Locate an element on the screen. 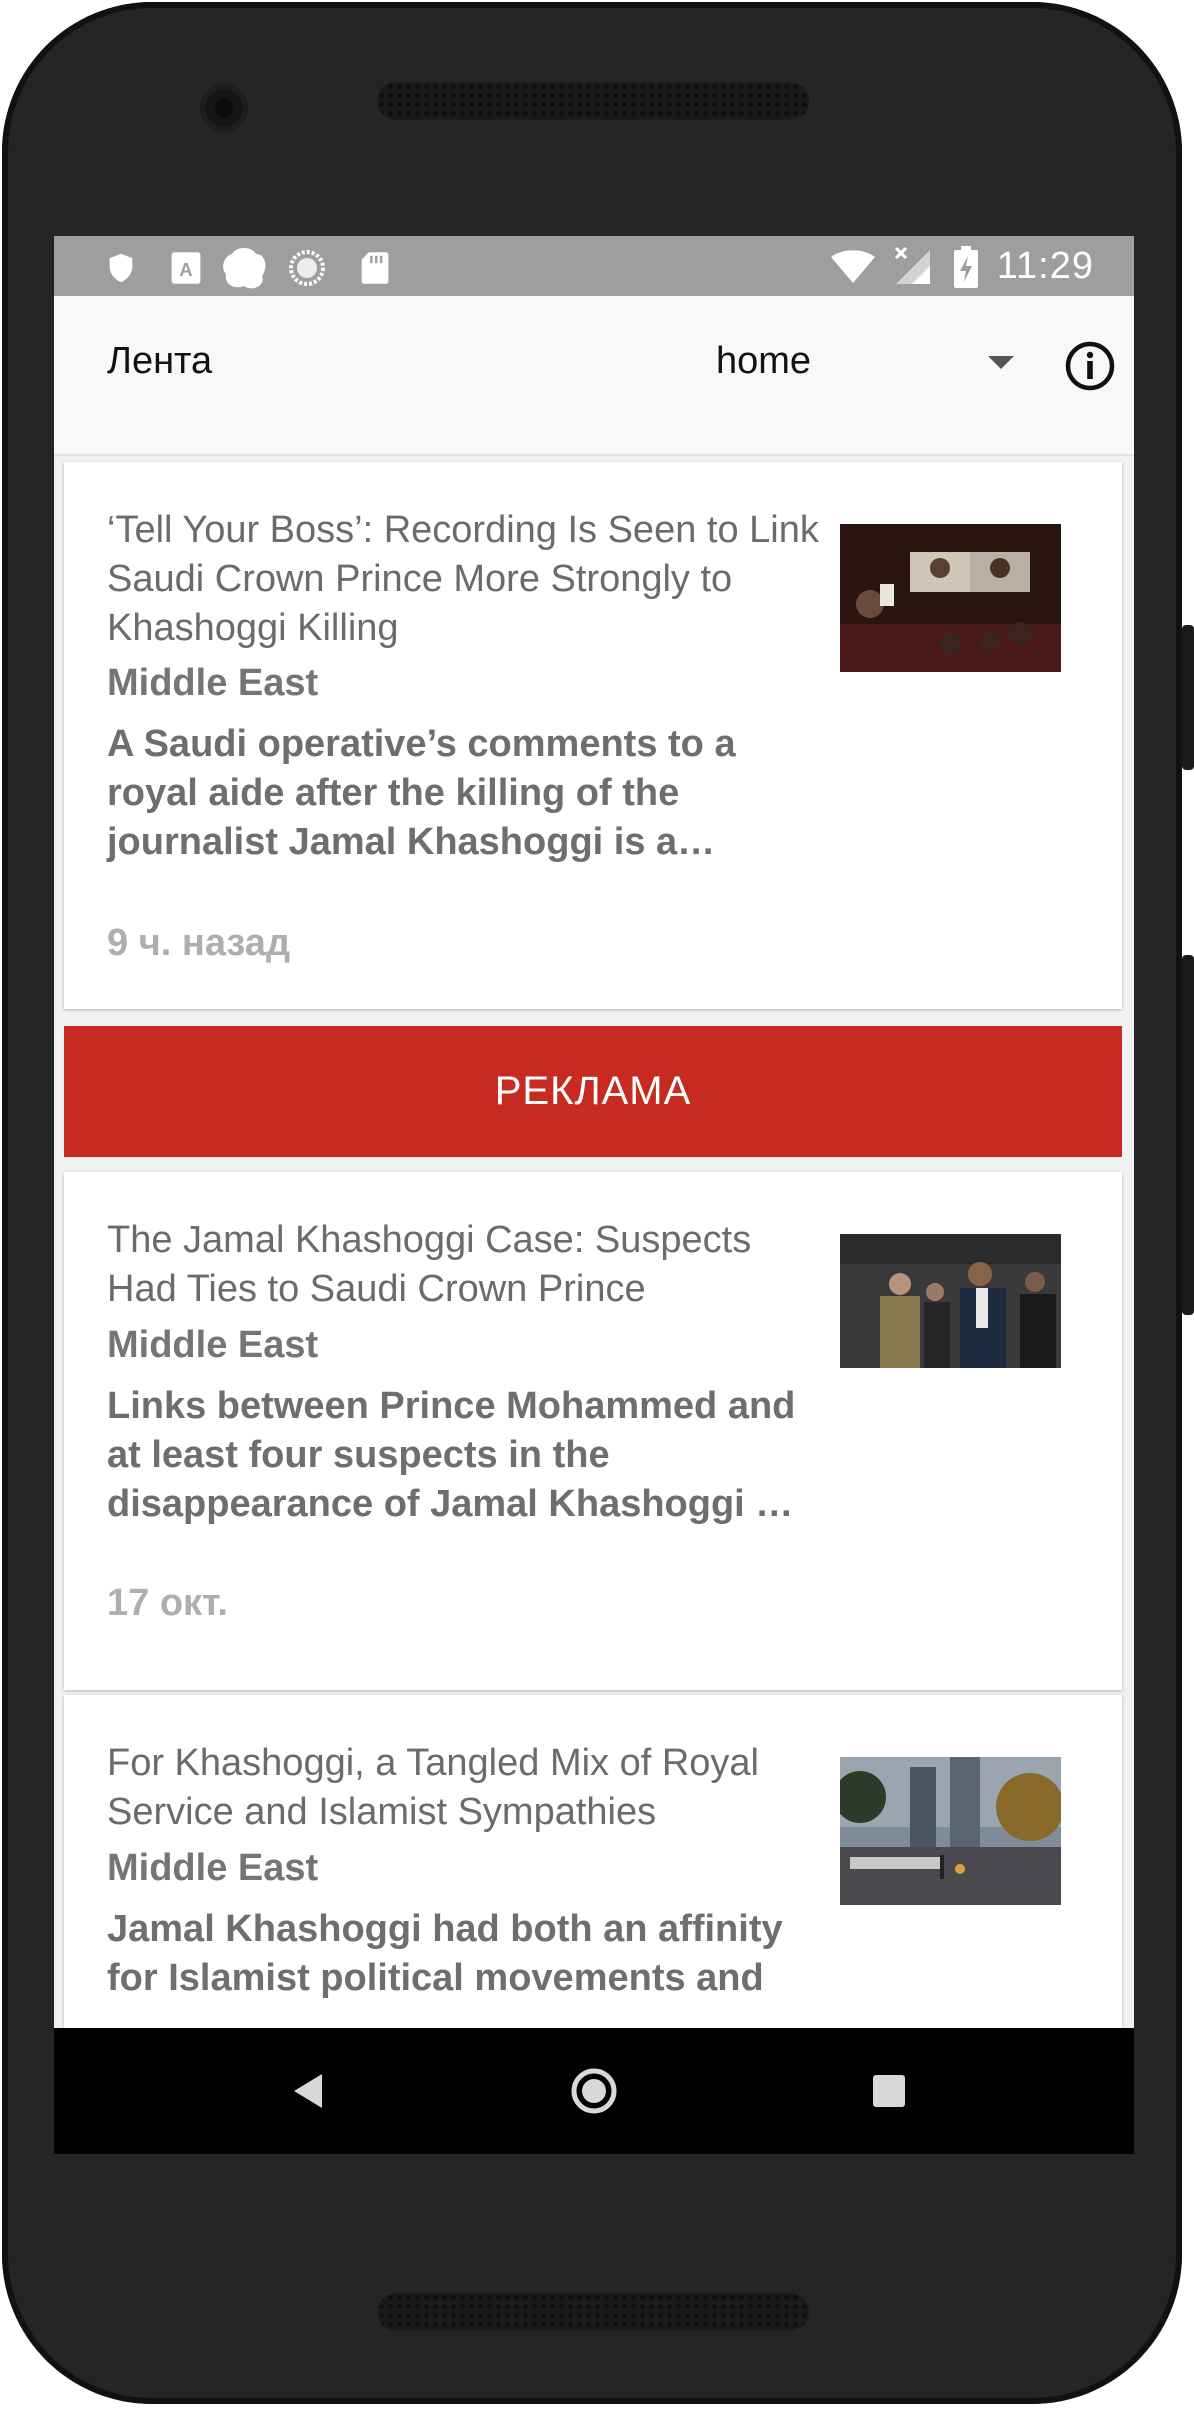 This screenshot has height=2409, width=1194. home-icon is located at coordinates (594, 2091).